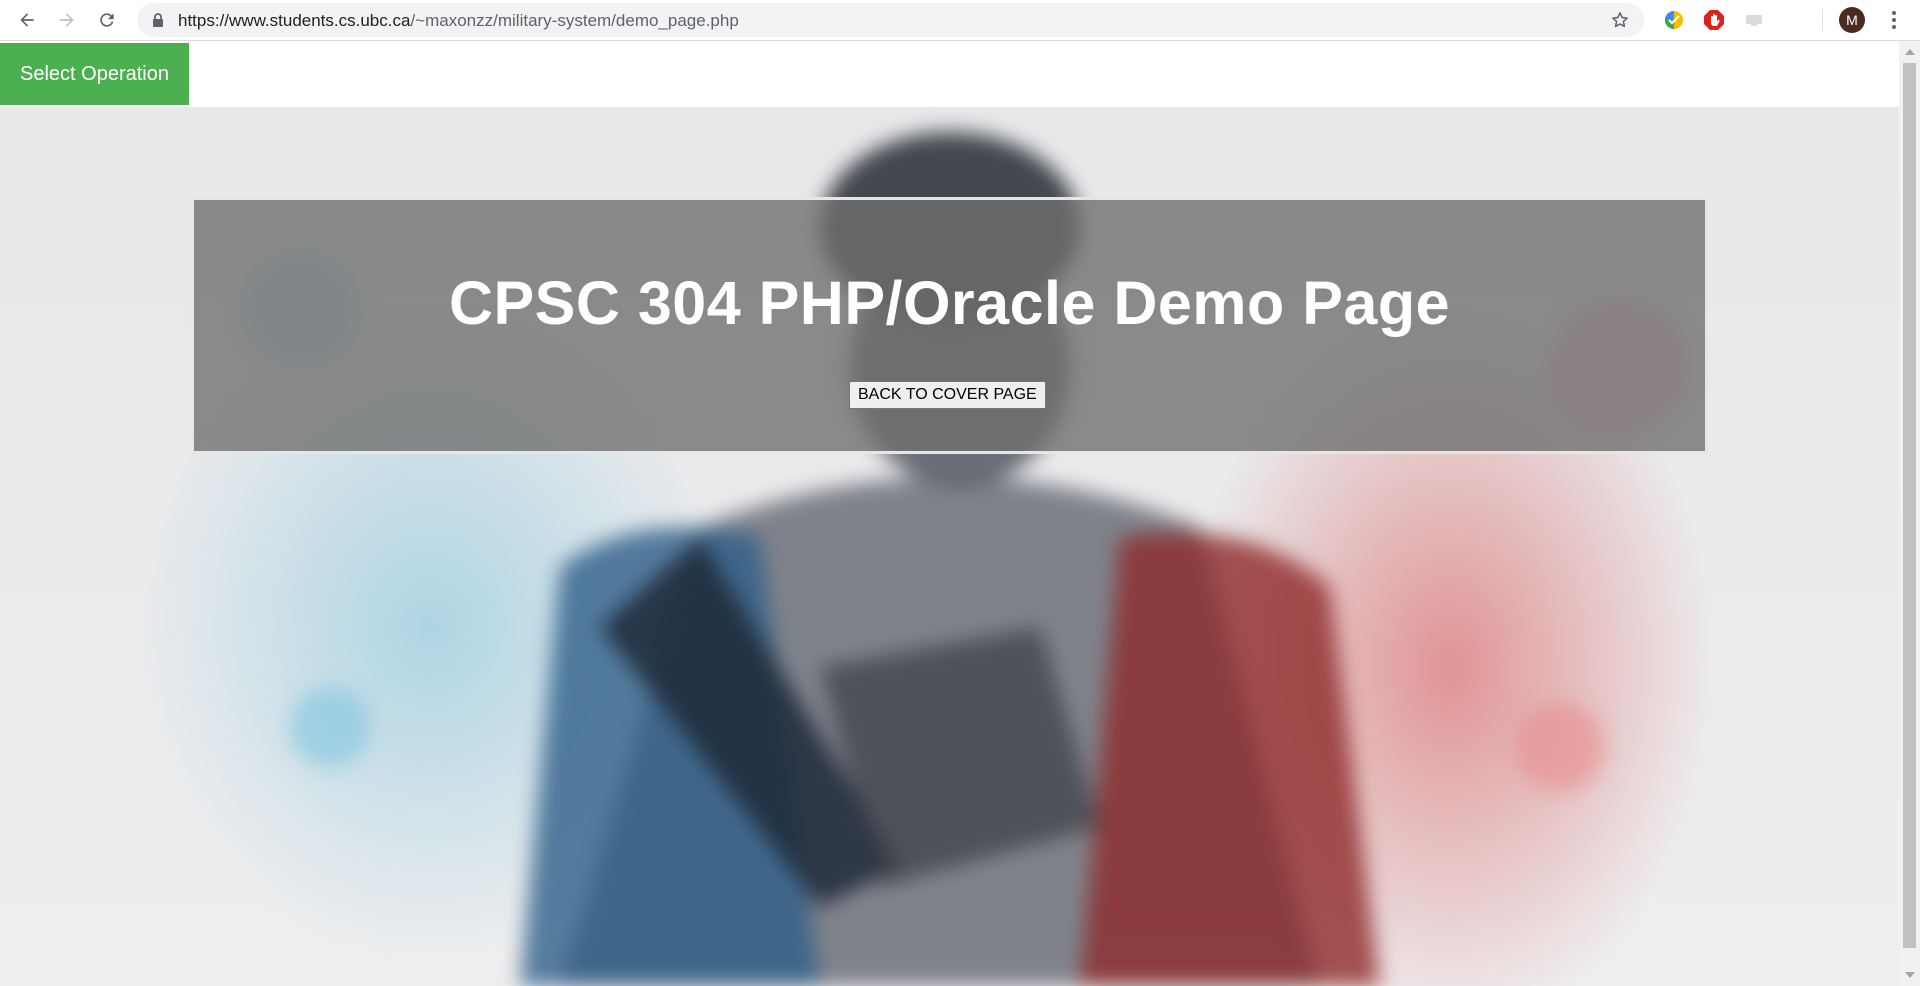 Image resolution: width=1920 pixels, height=986 pixels. What do you see at coordinates (1620, 20) in the screenshot?
I see `bookmark-star-icon` at bounding box center [1620, 20].